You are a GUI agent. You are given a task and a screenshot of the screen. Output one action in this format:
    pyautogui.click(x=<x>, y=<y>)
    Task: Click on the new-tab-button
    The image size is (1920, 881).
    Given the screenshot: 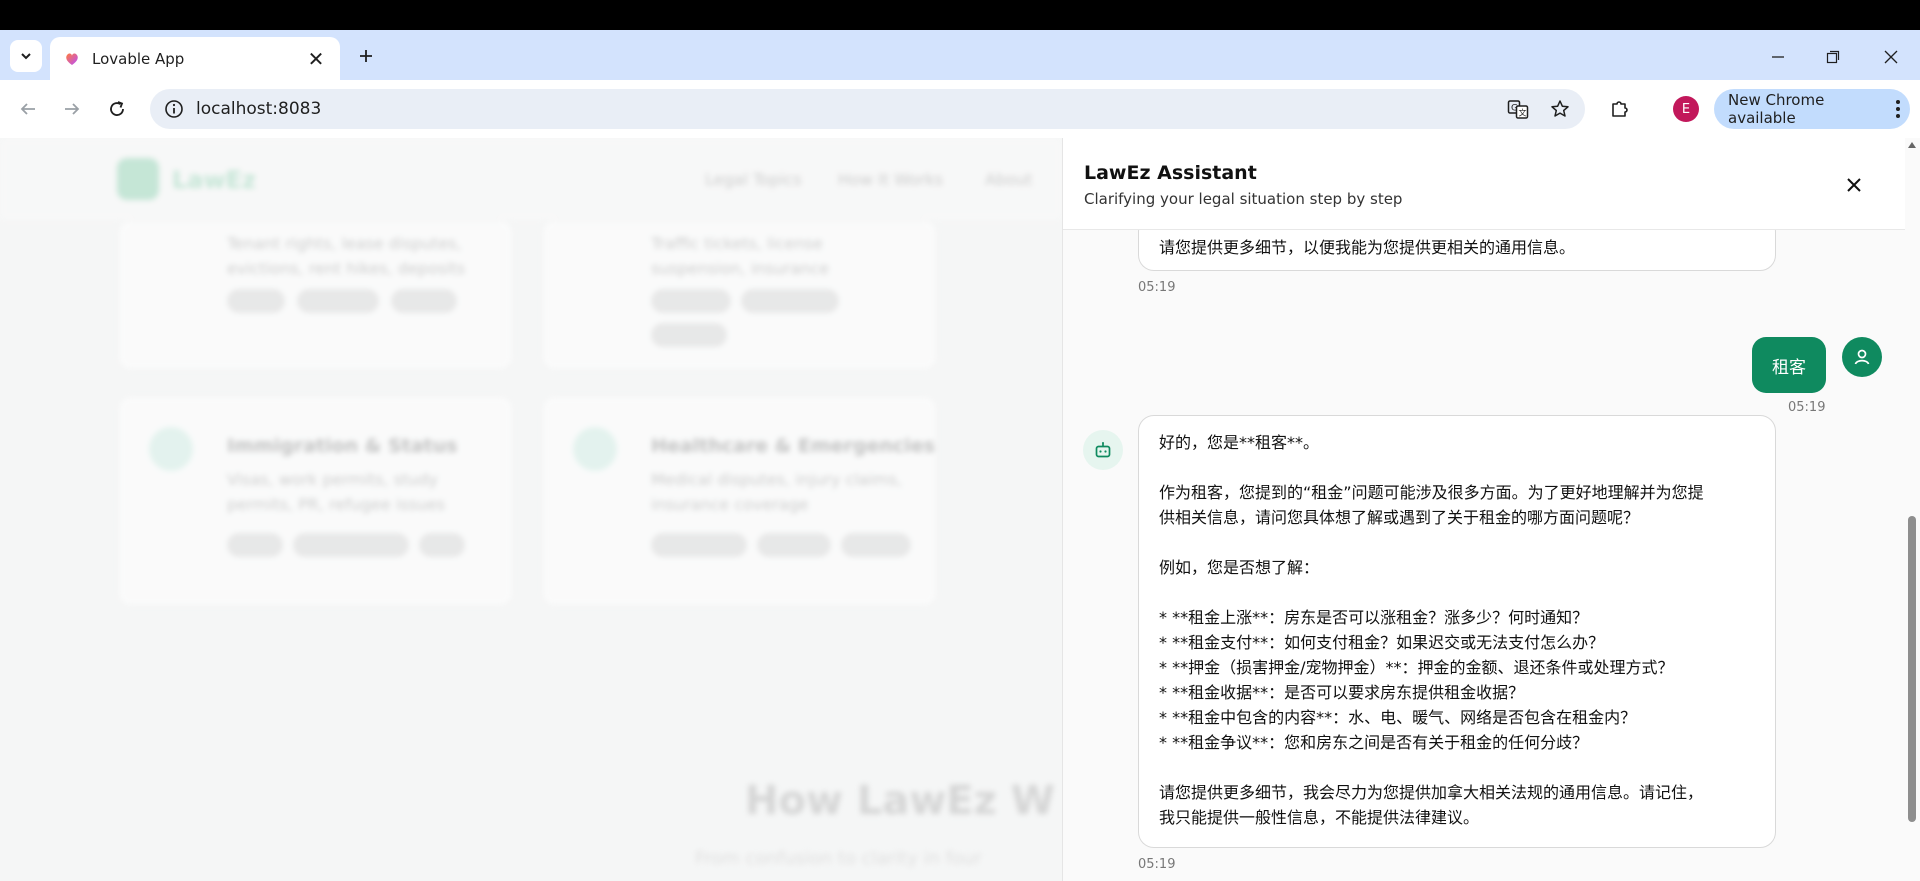 What is the action you would take?
    pyautogui.click(x=366, y=56)
    